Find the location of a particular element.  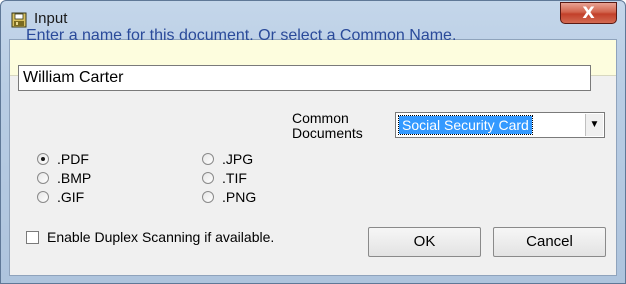

duplex-checkbox-box is located at coordinates (32, 237).